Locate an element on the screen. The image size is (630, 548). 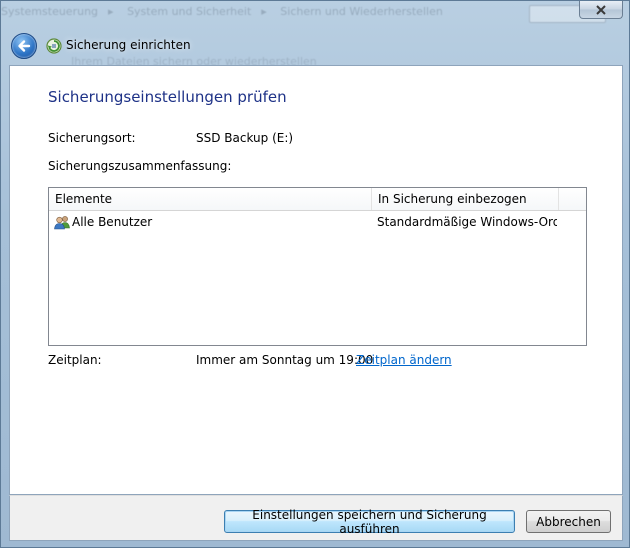
column-divider is located at coordinates (558, 199).